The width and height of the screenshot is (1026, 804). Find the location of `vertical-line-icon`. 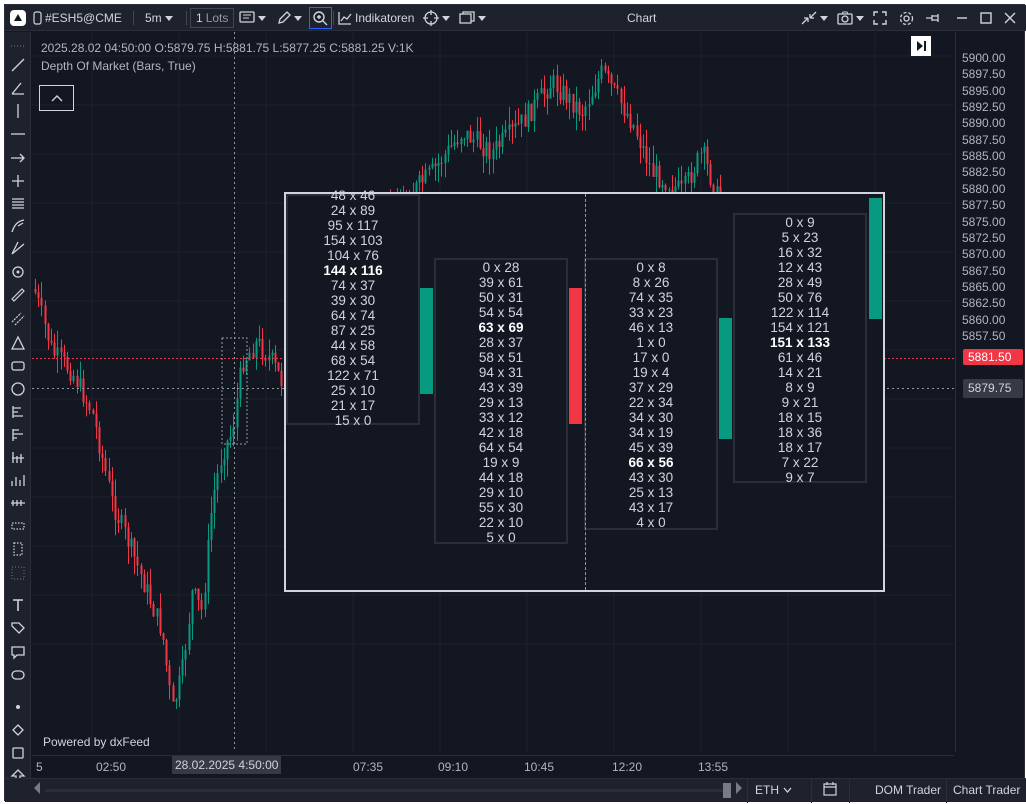

vertical-line-icon is located at coordinates (18, 111).